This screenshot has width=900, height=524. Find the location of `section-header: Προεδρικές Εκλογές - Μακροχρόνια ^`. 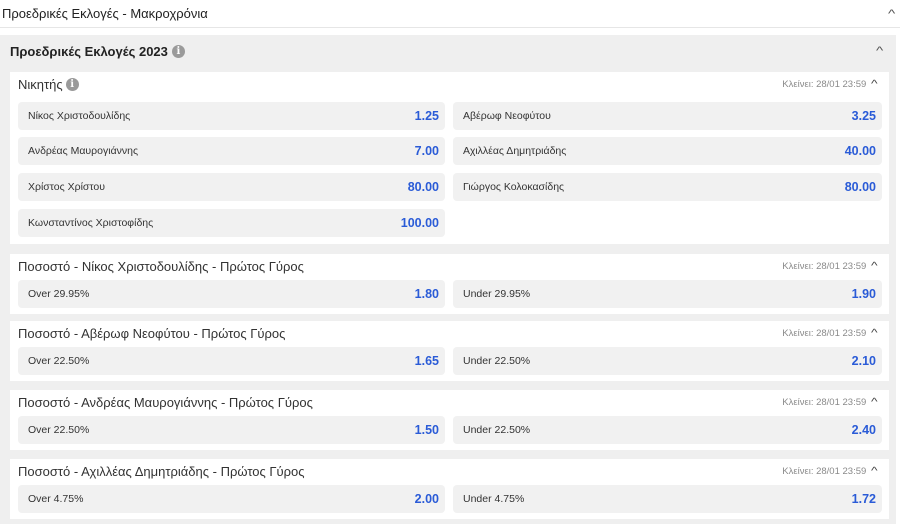

section-header: Προεδρικές Εκλογές - Μακροχρόνια ^ is located at coordinates (450, 14).